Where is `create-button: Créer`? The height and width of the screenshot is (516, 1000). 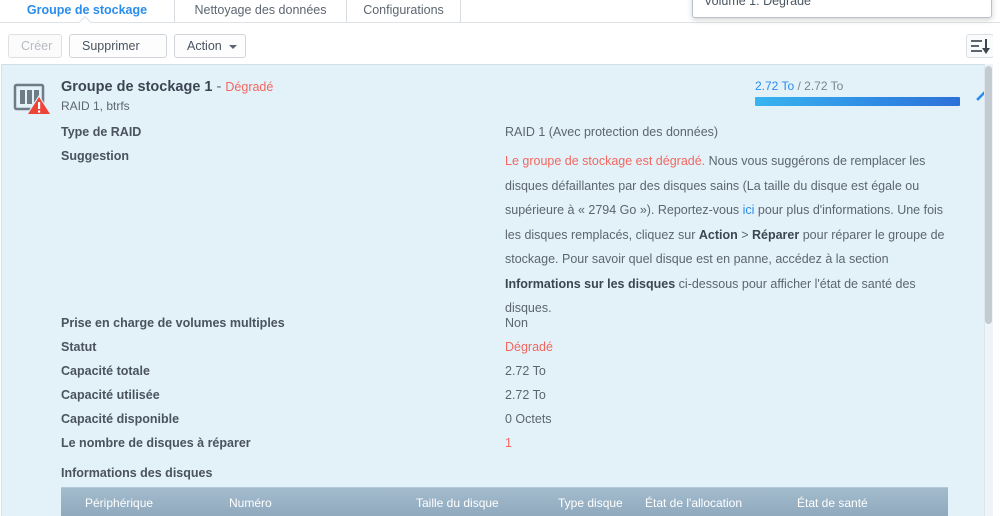
create-button: Créer is located at coordinates (35, 46).